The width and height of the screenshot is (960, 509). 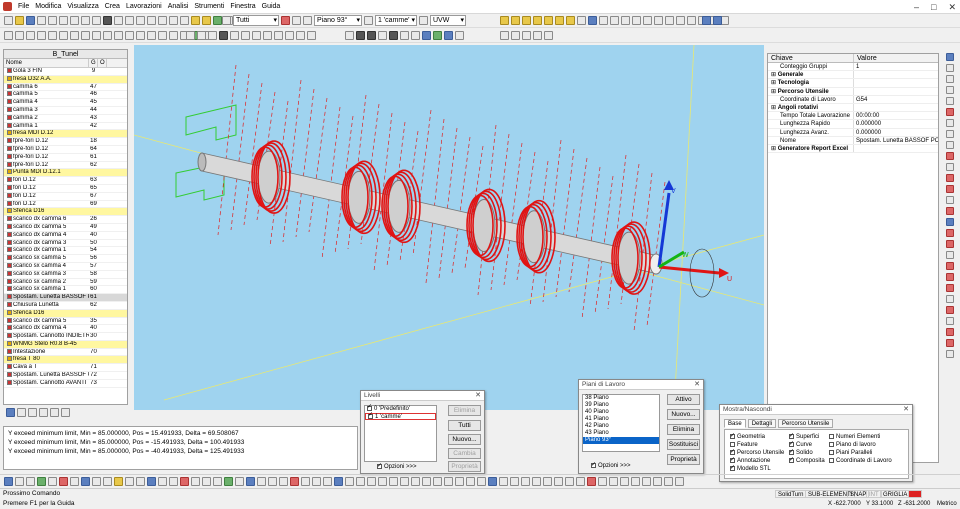 I want to click on side-tool-21-icon, so click(x=950, y=277).